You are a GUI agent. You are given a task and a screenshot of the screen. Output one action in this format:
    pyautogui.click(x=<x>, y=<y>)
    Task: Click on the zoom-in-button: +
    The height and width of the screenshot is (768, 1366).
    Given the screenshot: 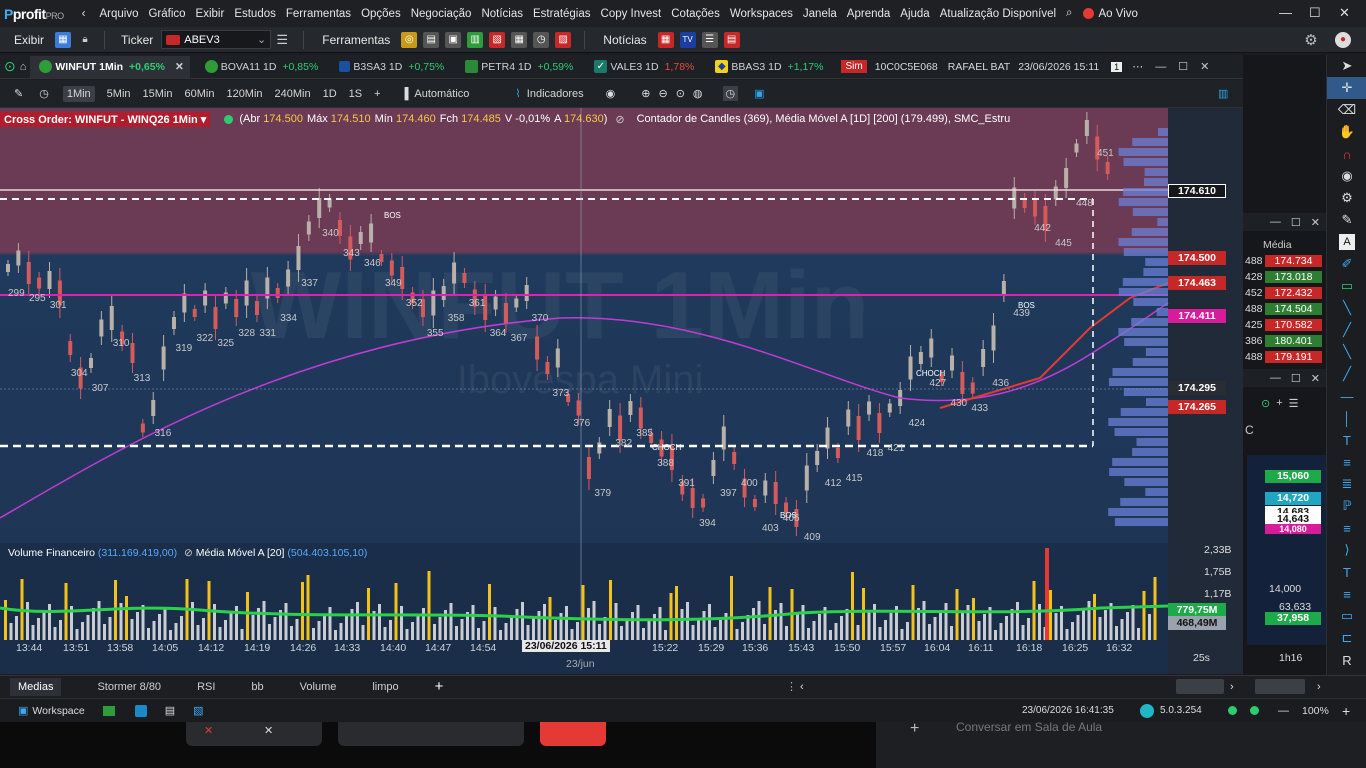 What is the action you would take?
    pyautogui.click(x=1346, y=711)
    